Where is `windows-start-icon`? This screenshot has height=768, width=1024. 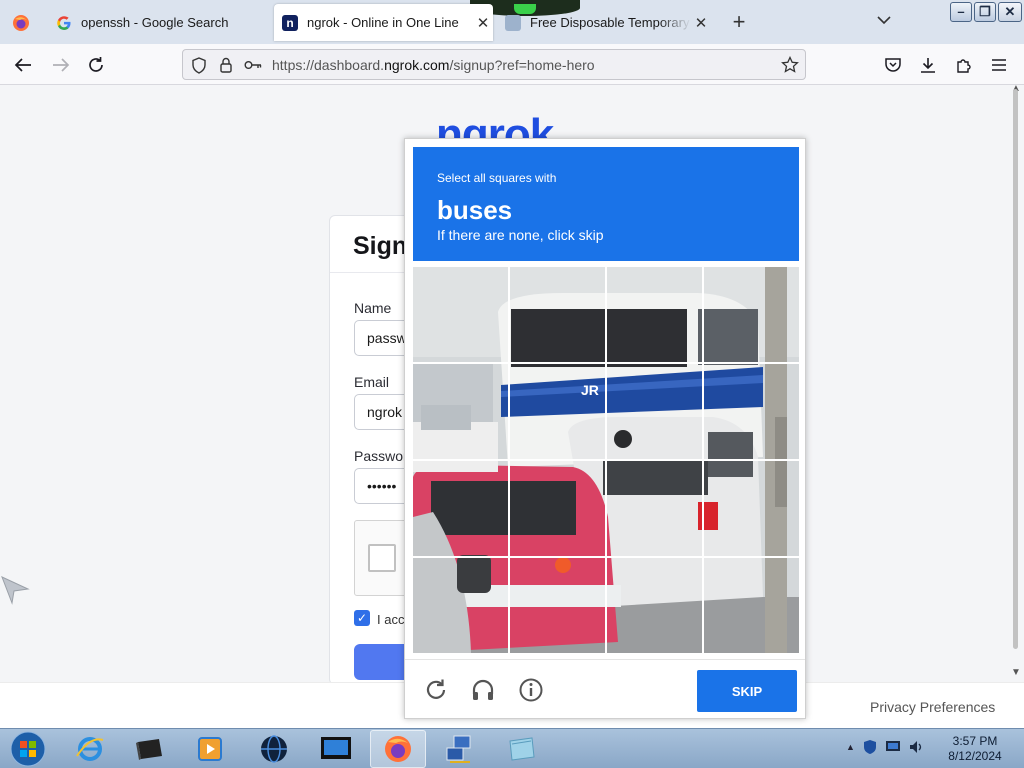
windows-start-icon is located at coordinates (28, 749).